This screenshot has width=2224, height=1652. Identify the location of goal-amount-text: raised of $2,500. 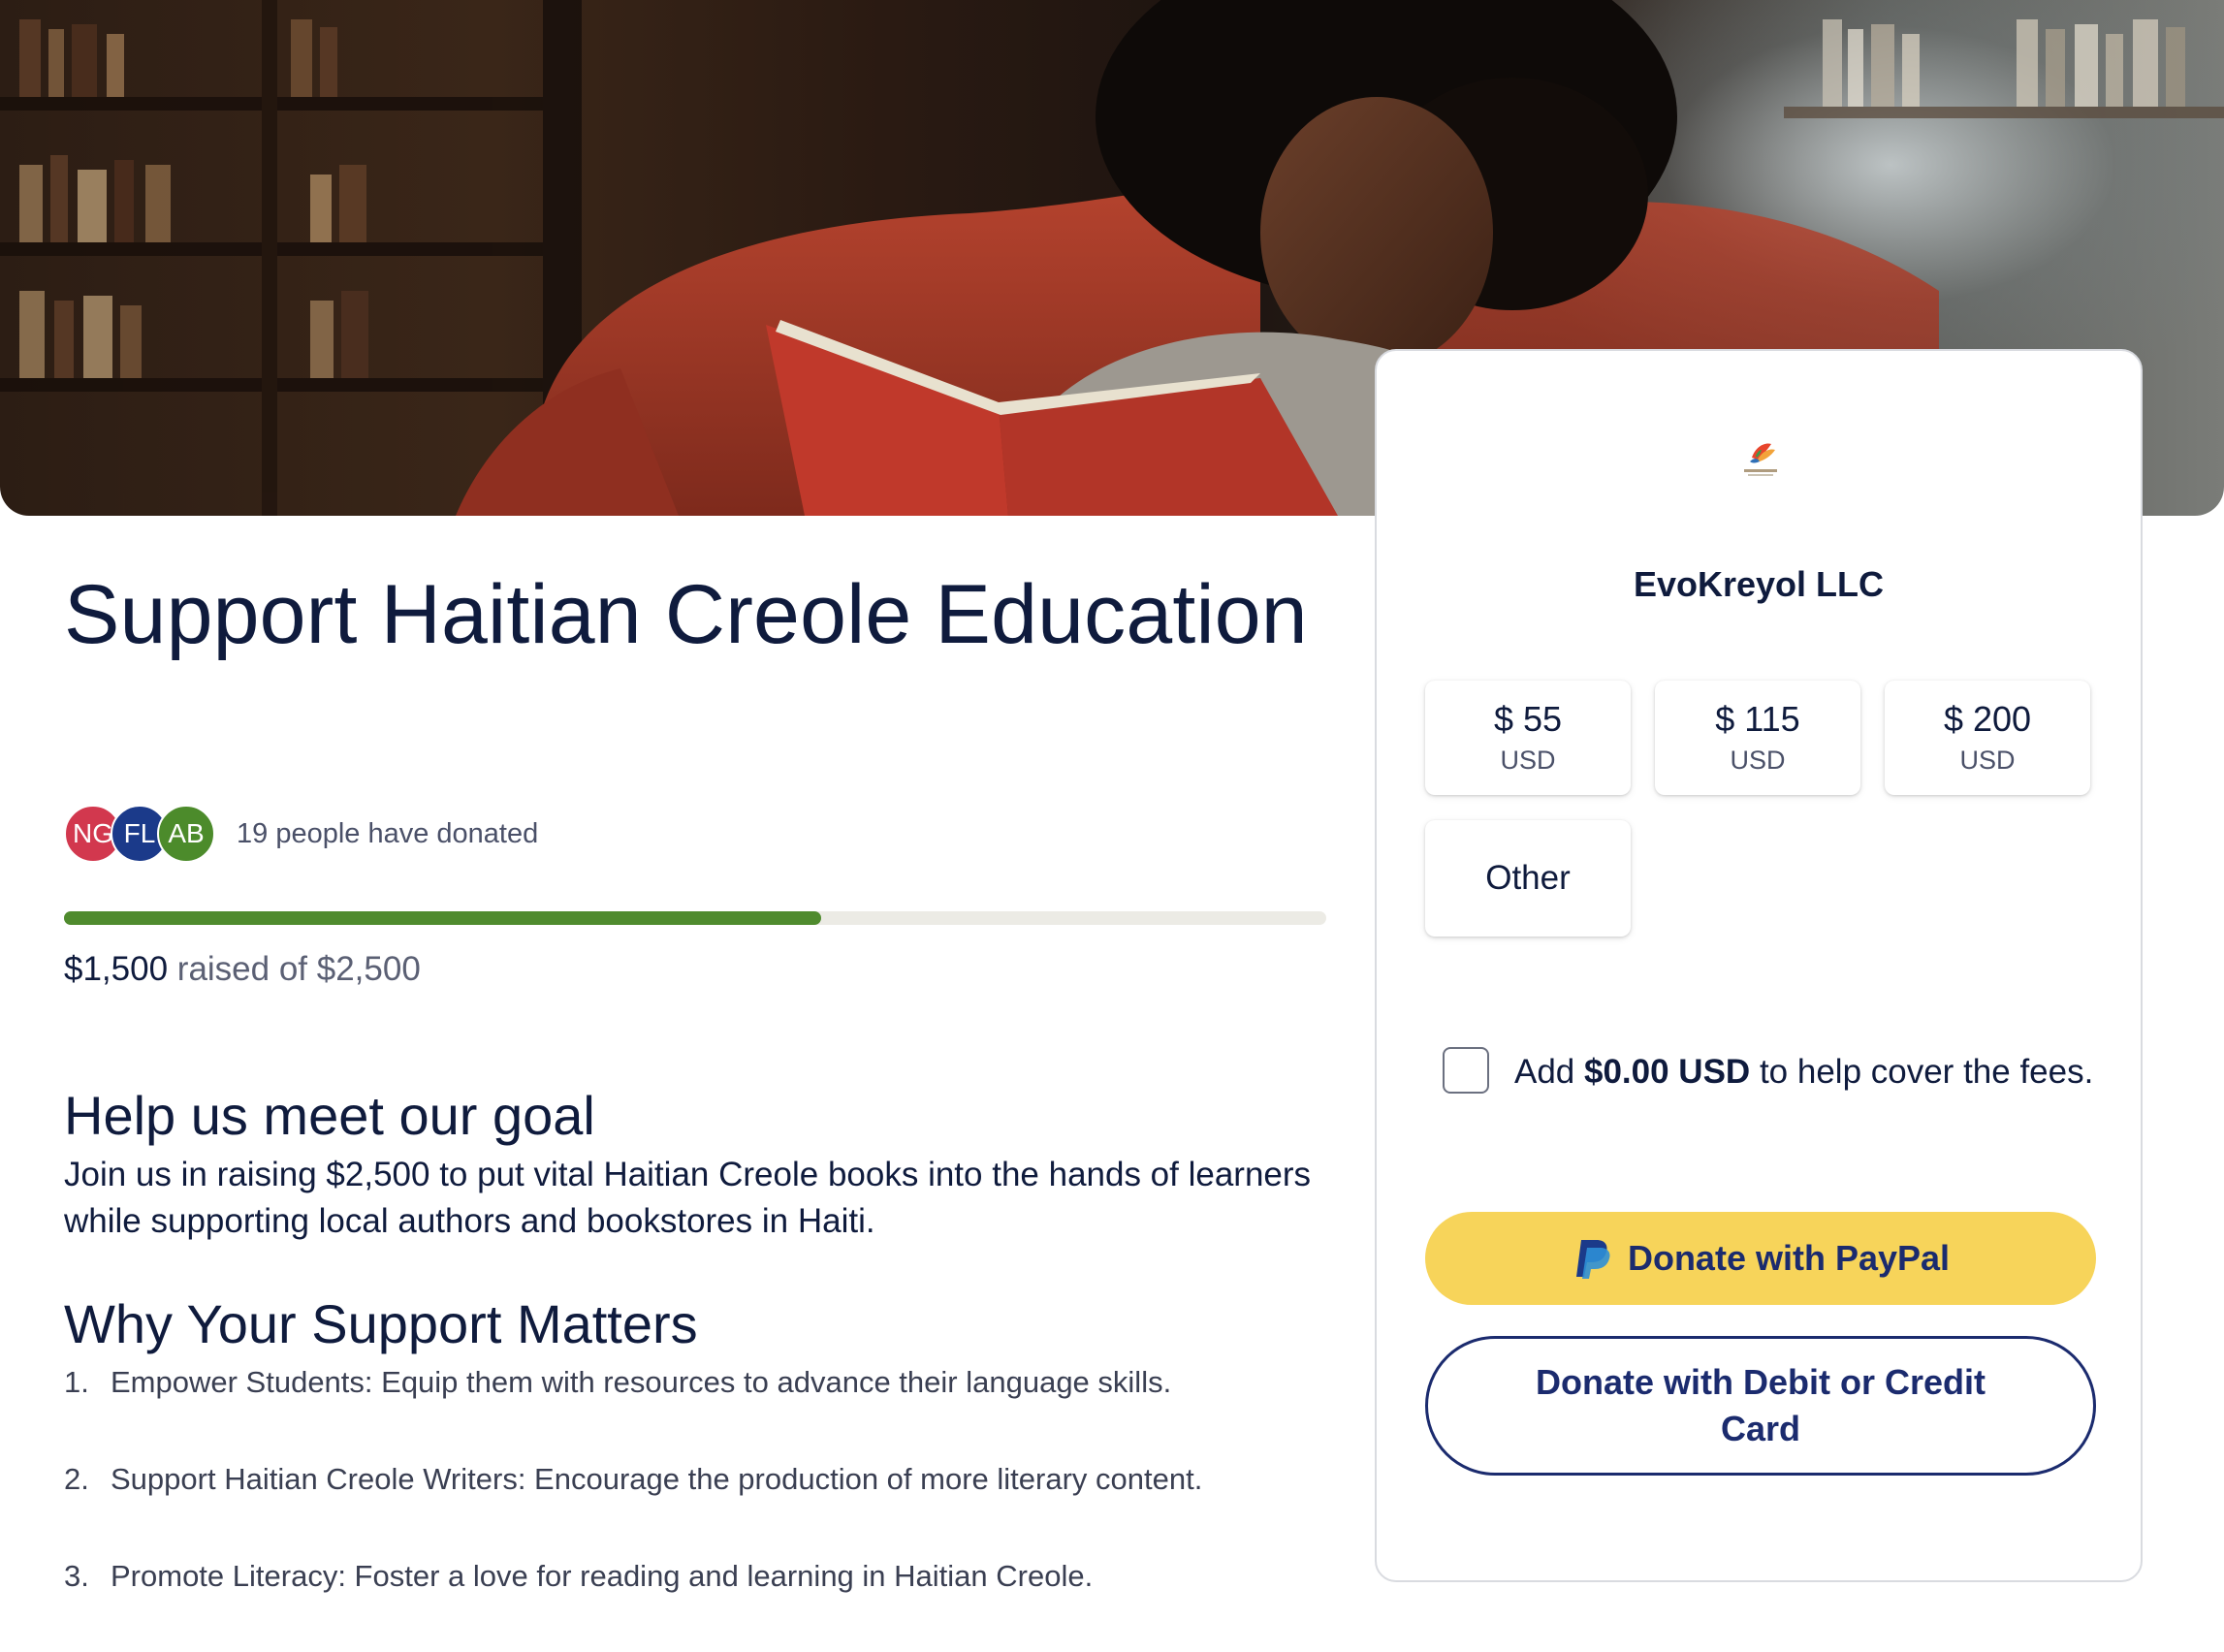
(294, 969).